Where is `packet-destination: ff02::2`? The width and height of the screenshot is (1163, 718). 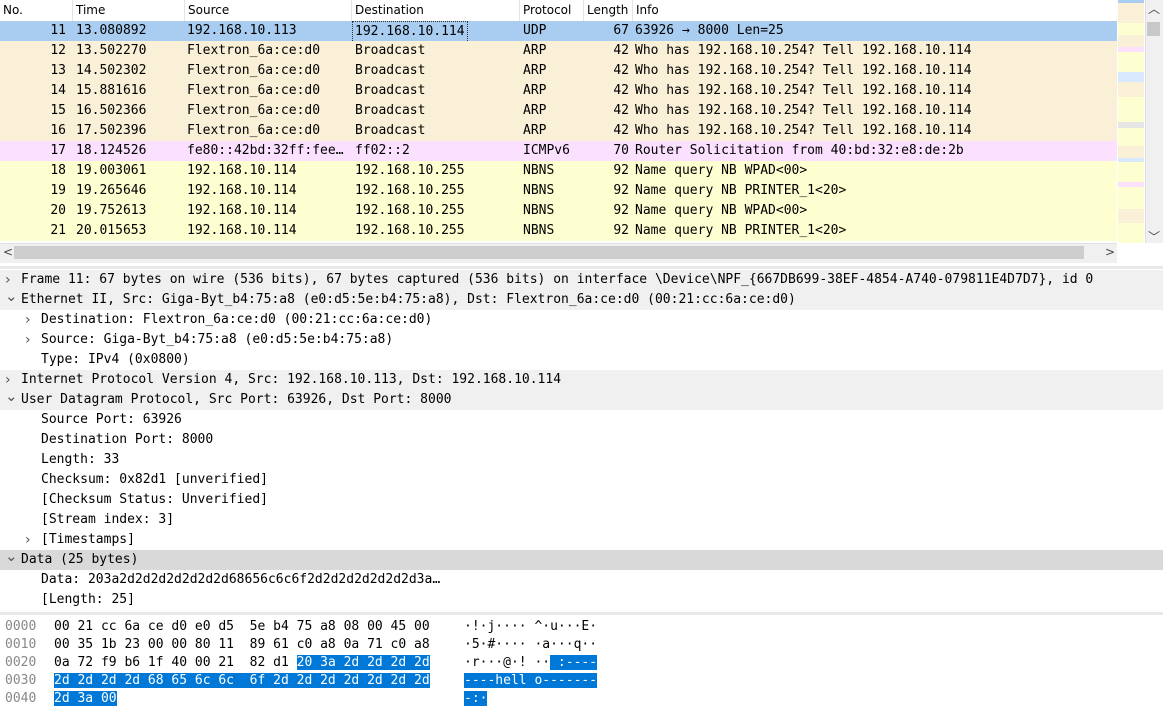
packet-destination: ff02::2 is located at coordinates (382, 150).